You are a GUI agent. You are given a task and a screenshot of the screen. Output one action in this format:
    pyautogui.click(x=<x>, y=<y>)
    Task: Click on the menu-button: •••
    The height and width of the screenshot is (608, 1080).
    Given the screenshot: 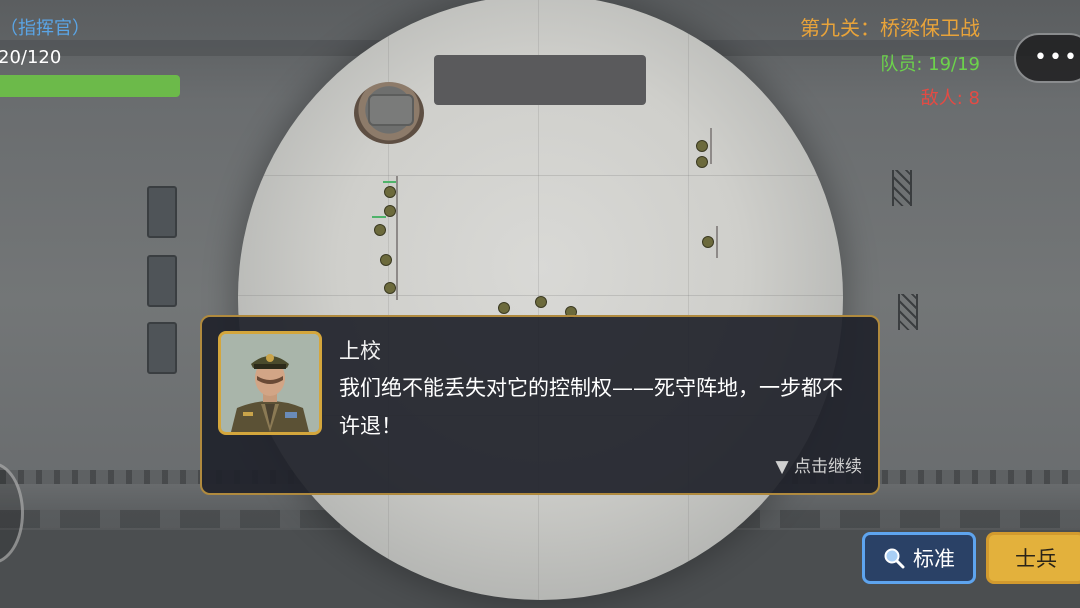 What is the action you would take?
    pyautogui.click(x=1047, y=58)
    